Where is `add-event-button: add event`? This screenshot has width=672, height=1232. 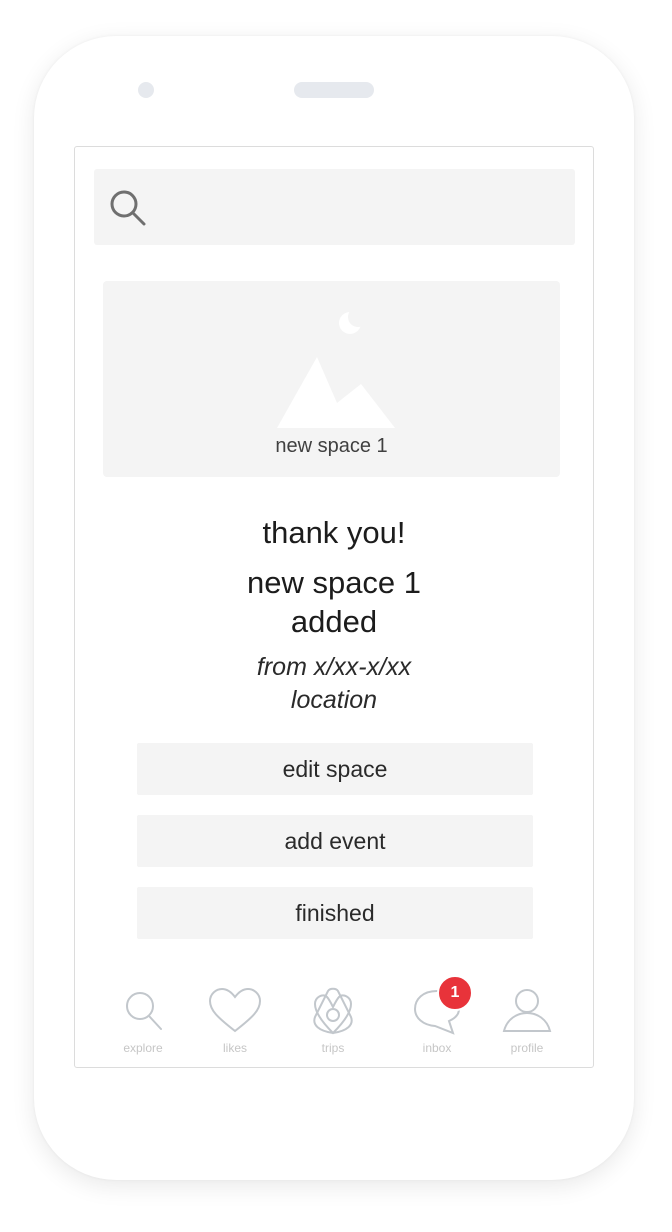 add-event-button: add event is located at coordinates (335, 841).